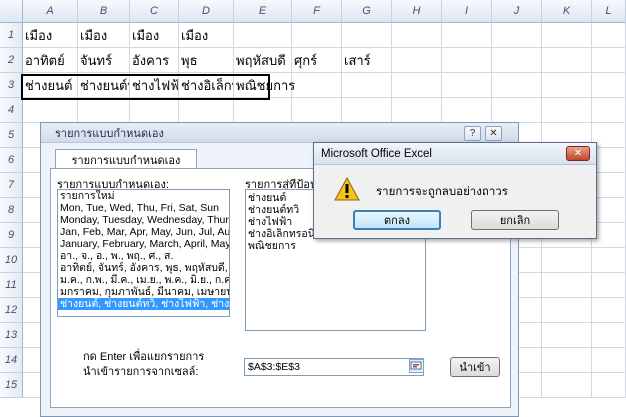  What do you see at coordinates (609, 210) in the screenshot?
I see `cell-l8` at bounding box center [609, 210].